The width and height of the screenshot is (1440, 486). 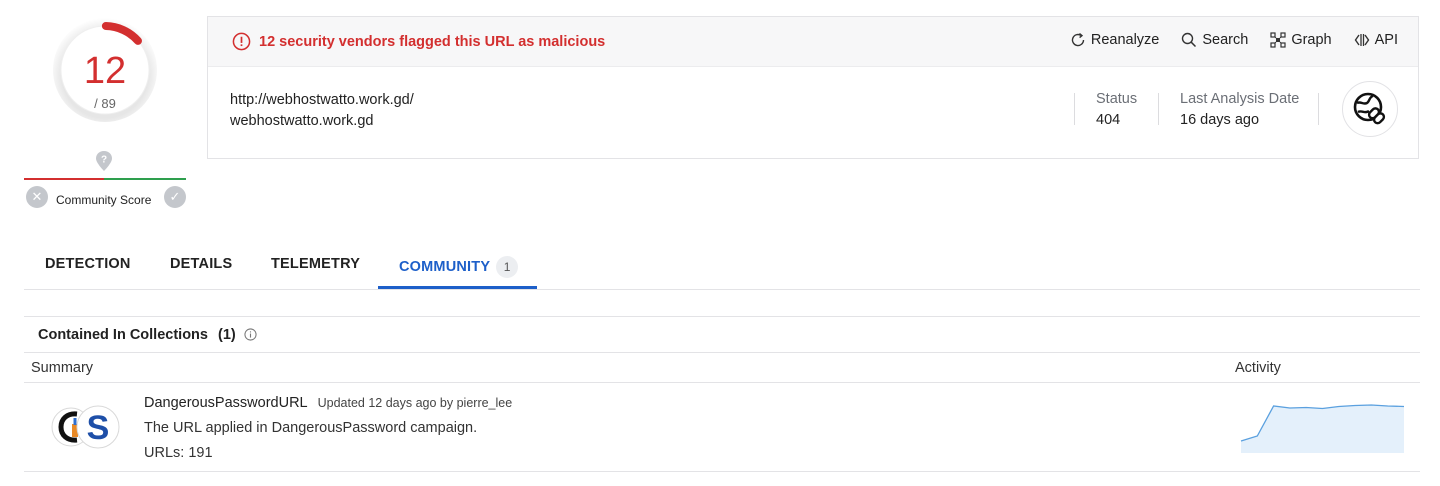 What do you see at coordinates (145, 179) in the screenshot?
I see `community-bar-positive` at bounding box center [145, 179].